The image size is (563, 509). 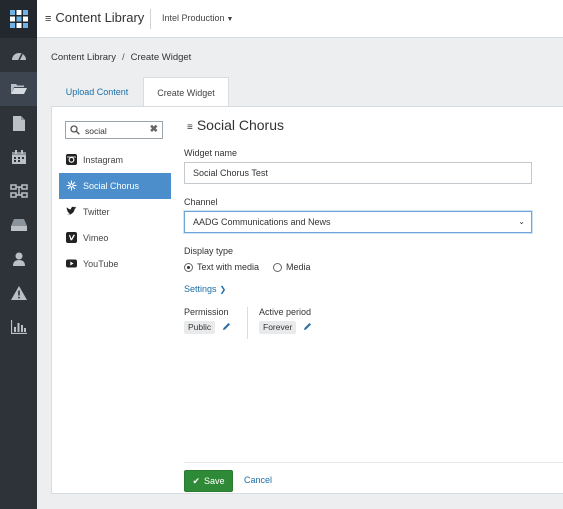 What do you see at coordinates (201, 202) in the screenshot?
I see `channel-label: Channel` at bounding box center [201, 202].